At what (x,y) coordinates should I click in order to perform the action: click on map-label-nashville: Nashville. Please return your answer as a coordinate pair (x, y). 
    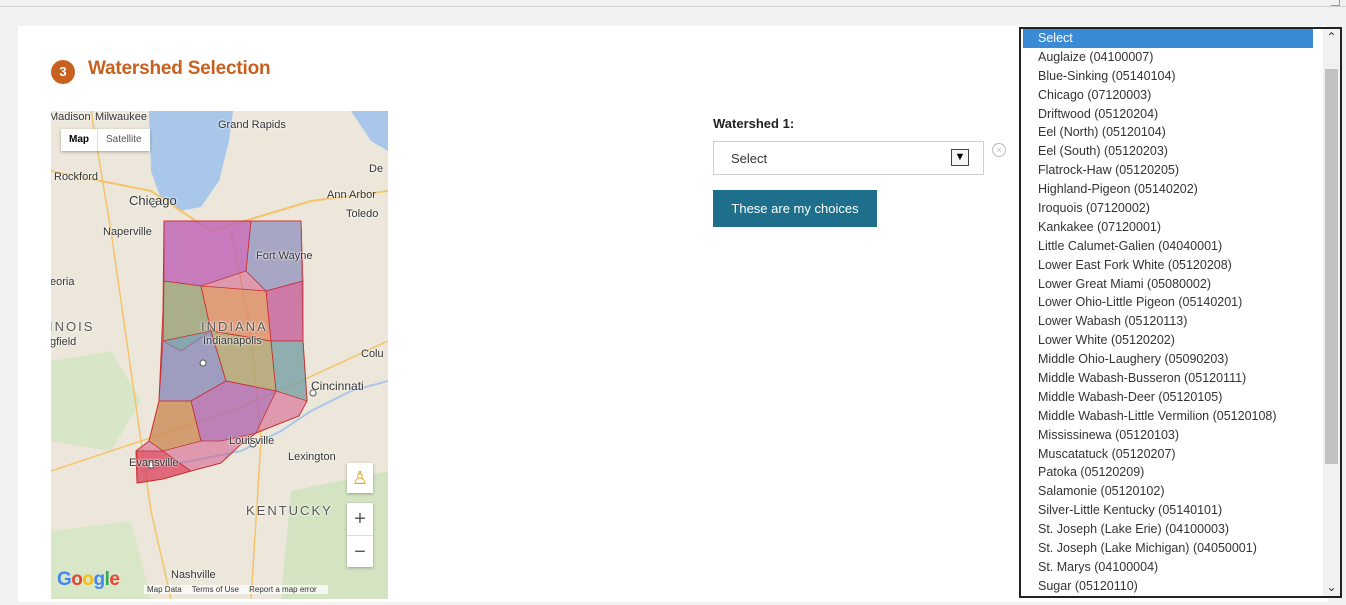
    Looking at the image, I should click on (193, 575).